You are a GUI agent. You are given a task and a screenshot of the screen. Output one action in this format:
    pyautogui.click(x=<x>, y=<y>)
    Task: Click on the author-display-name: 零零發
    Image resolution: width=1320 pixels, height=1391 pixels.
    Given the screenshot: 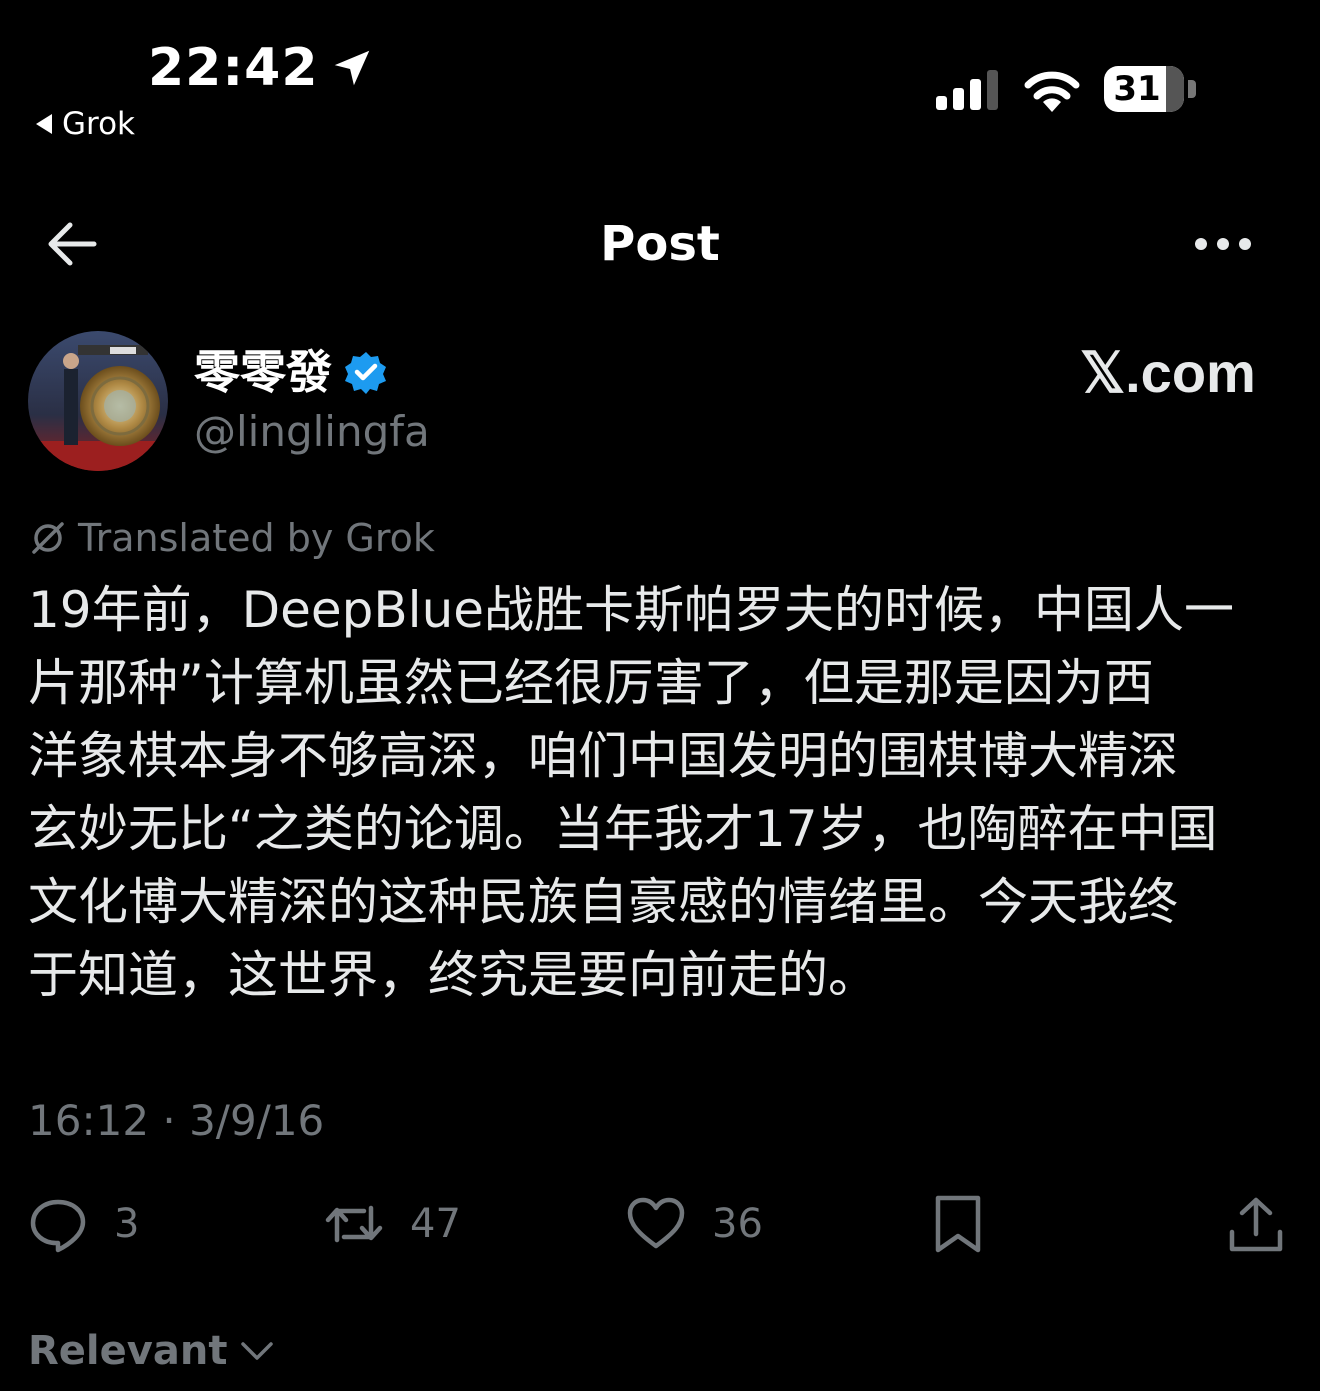 What is the action you would take?
    pyautogui.click(x=263, y=372)
    